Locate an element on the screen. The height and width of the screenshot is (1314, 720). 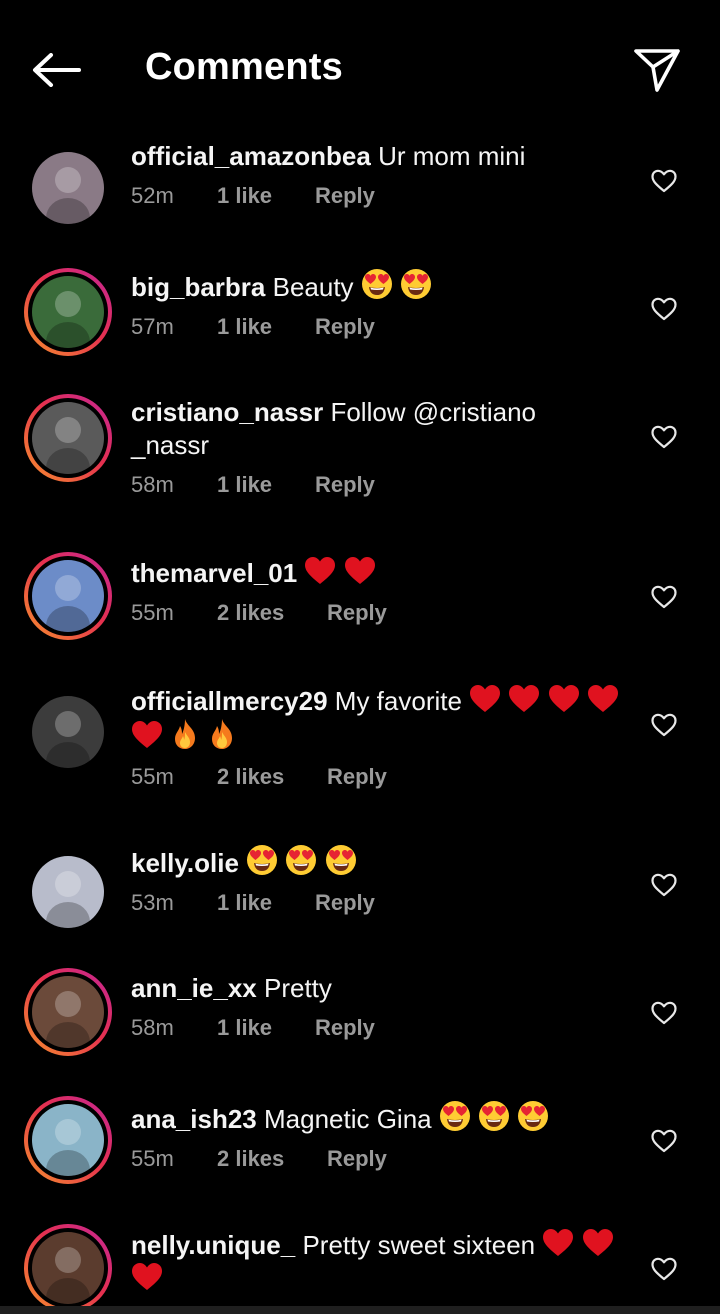
comment-text: officiallmercy29 My favorite is located at coordinates (381, 719).